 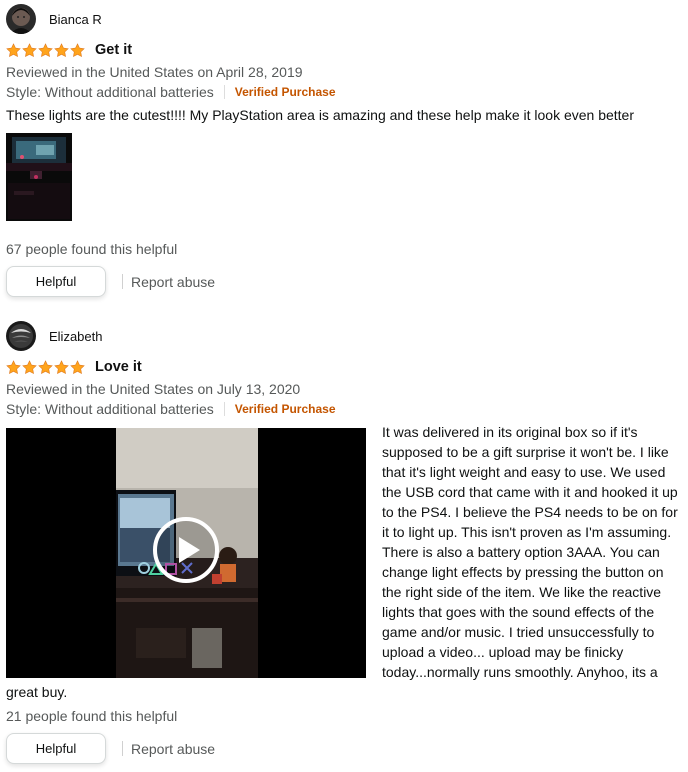 I want to click on reviewer-name: Bianca R, so click(x=75, y=19).